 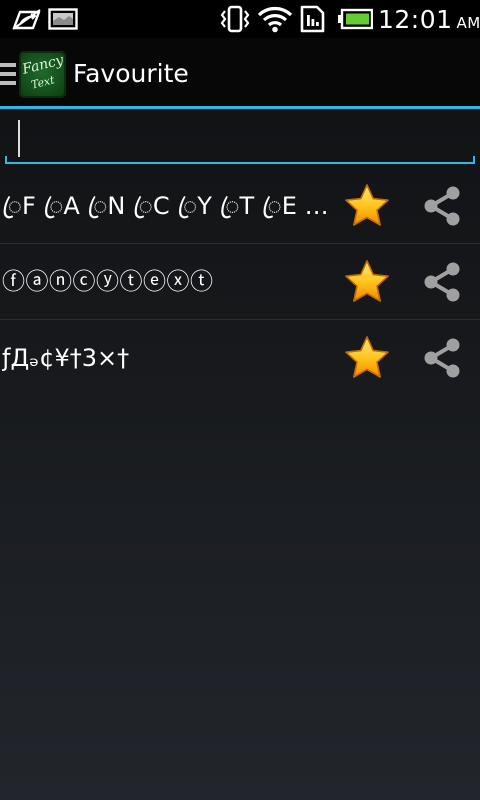 I want to click on status-clock: 12:01 AM, so click(x=429, y=19).